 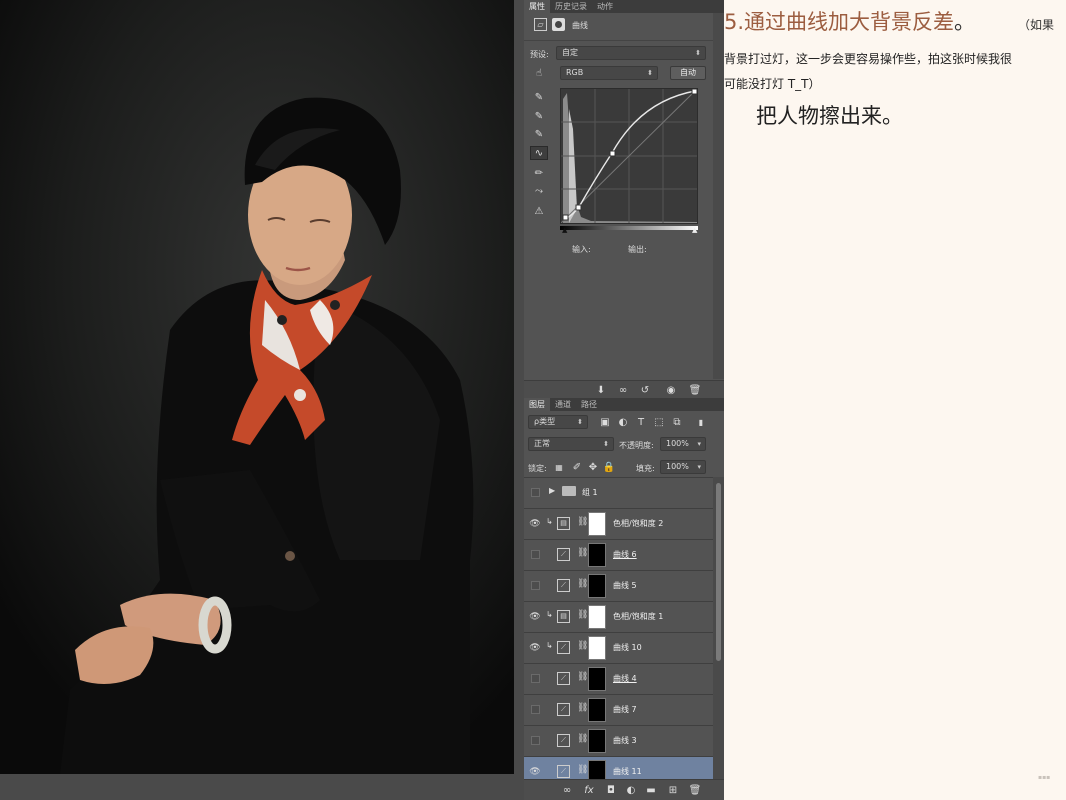 I want to click on clipping-warning-icon: ⚠, so click(x=539, y=211).